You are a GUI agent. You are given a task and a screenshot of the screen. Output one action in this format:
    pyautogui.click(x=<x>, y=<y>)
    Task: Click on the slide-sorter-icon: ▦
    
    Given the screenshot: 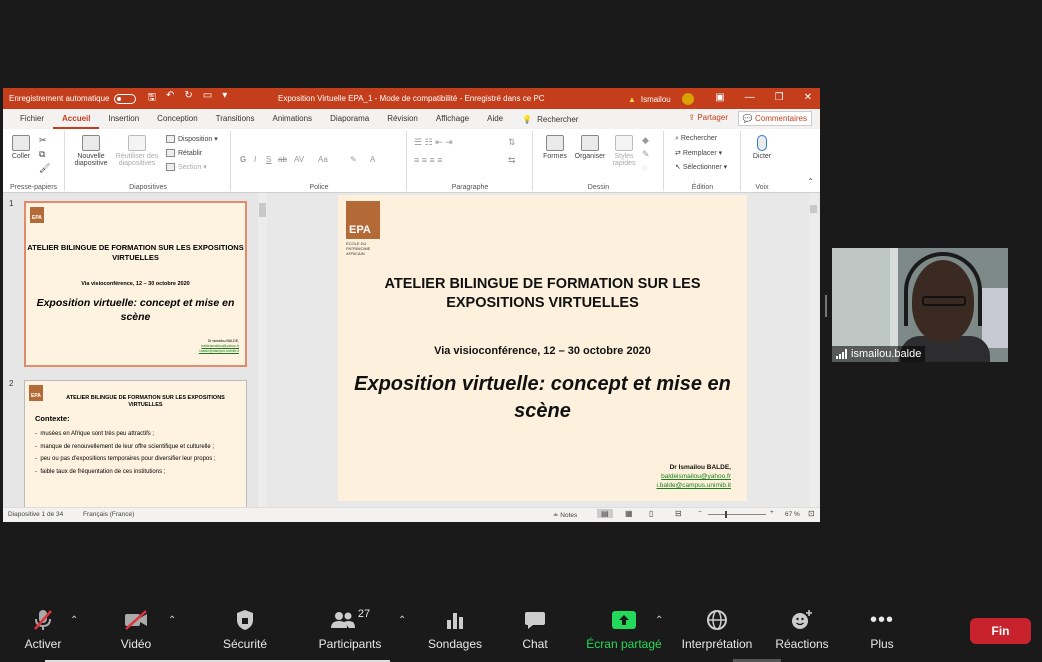 What is the action you would take?
    pyautogui.click(x=629, y=513)
    